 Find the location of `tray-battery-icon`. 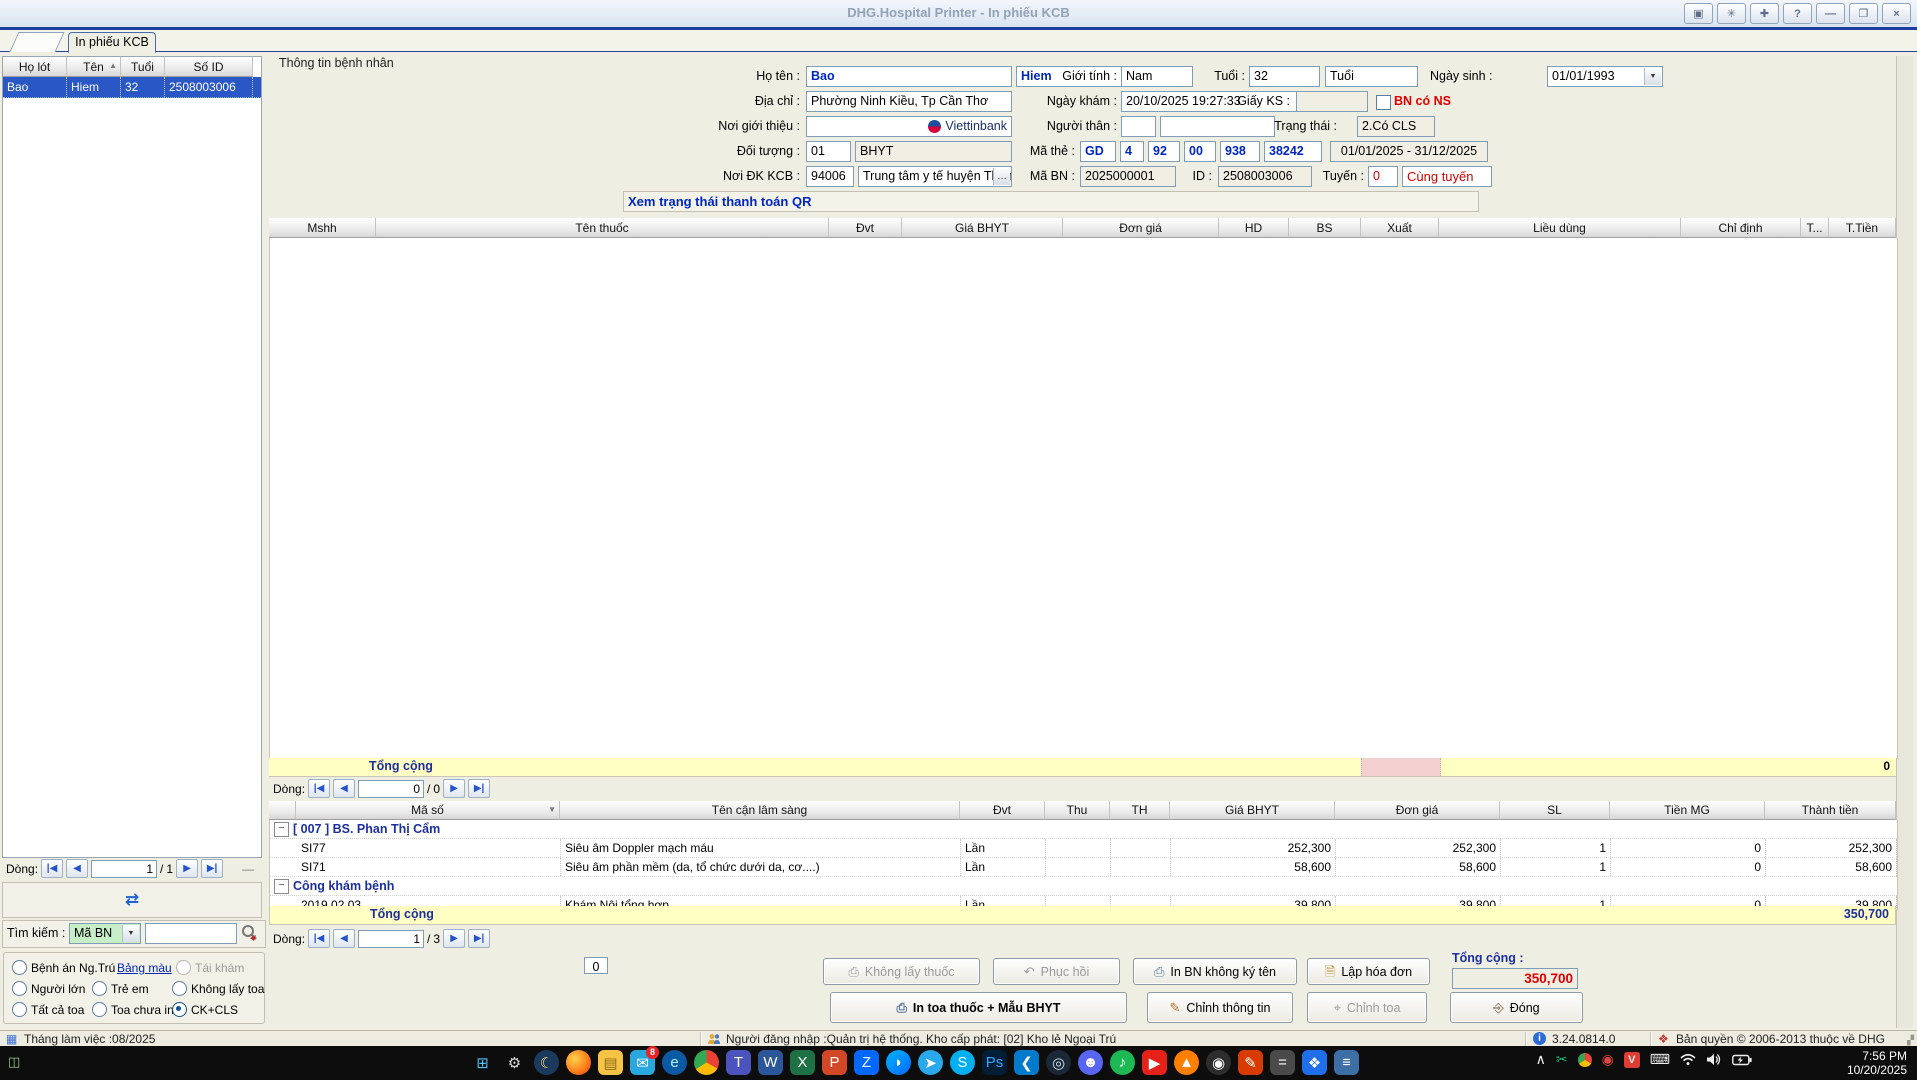

tray-battery-icon is located at coordinates (1742, 1060).